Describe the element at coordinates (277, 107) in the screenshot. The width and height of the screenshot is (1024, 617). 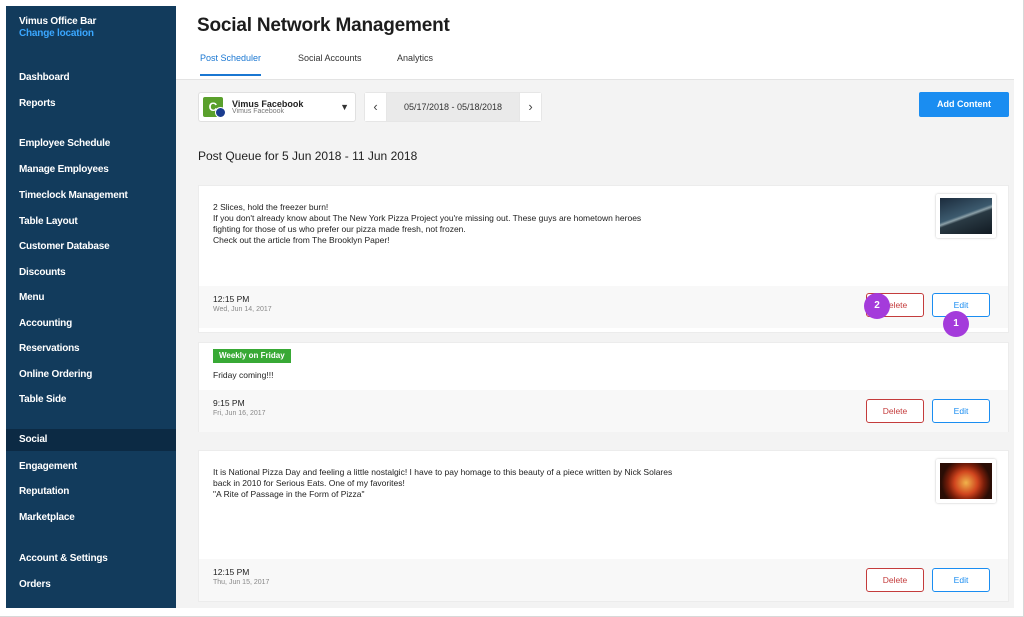
I see `account-dropdown: C Vimus Facebook Vimus Facebook ▼` at that location.